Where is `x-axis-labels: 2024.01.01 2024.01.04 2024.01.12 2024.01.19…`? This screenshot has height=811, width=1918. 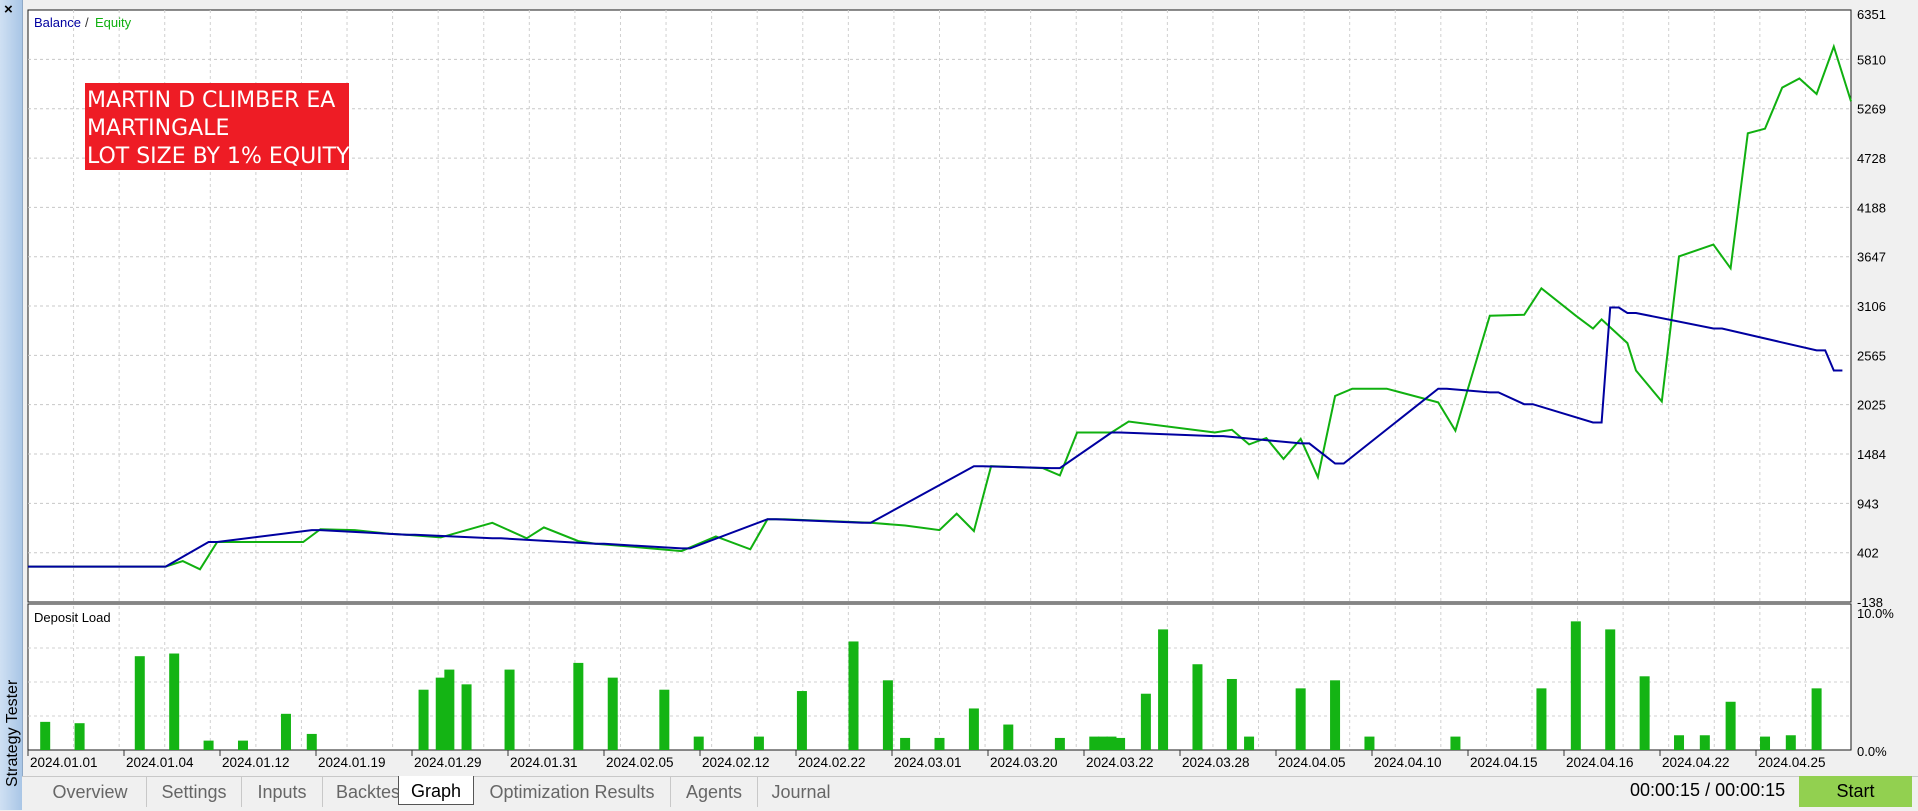
x-axis-labels: 2024.01.01 2024.01.04 2024.01.12 2024.01.19… is located at coordinates (926, 760).